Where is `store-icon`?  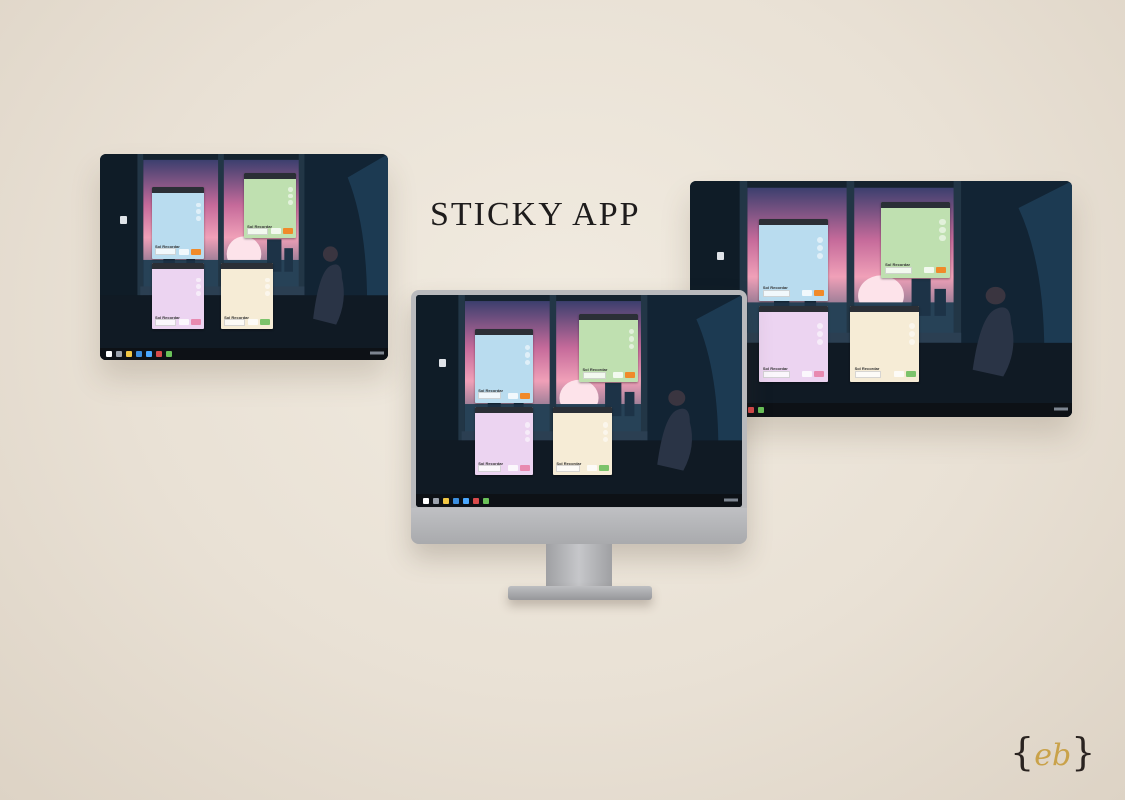 store-icon is located at coordinates (158, 353).